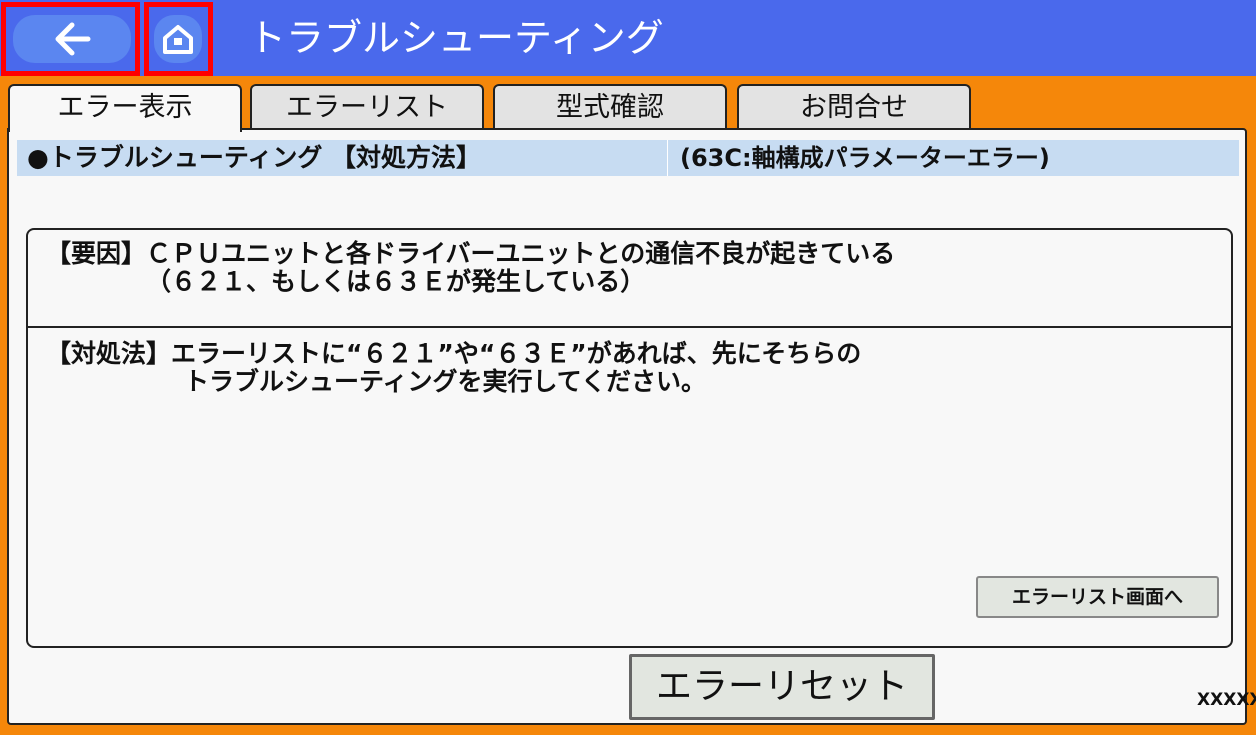 The image size is (1256, 735). I want to click on back-highlight-box, so click(70, 39).